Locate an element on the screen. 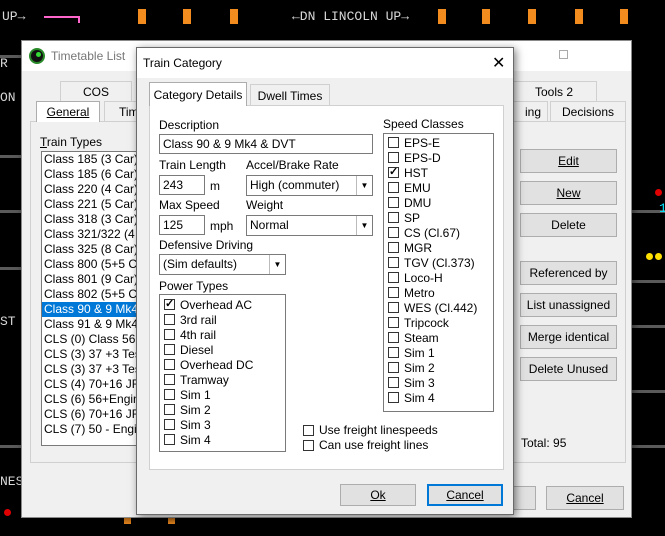  accel-brake-select: High (commuter) ▼ is located at coordinates (309, 185).